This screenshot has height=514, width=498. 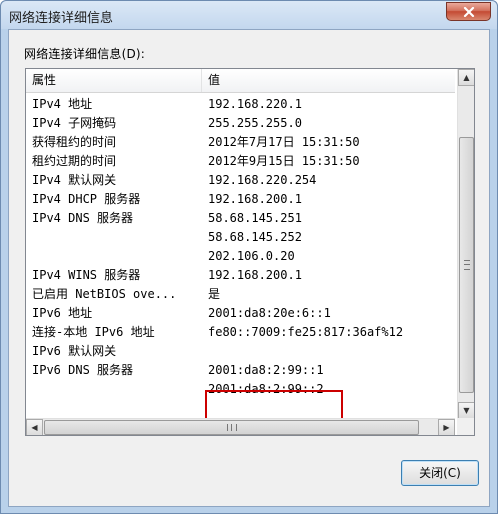 I want to click on list-row: 202.106.0.20, so click(x=240, y=256).